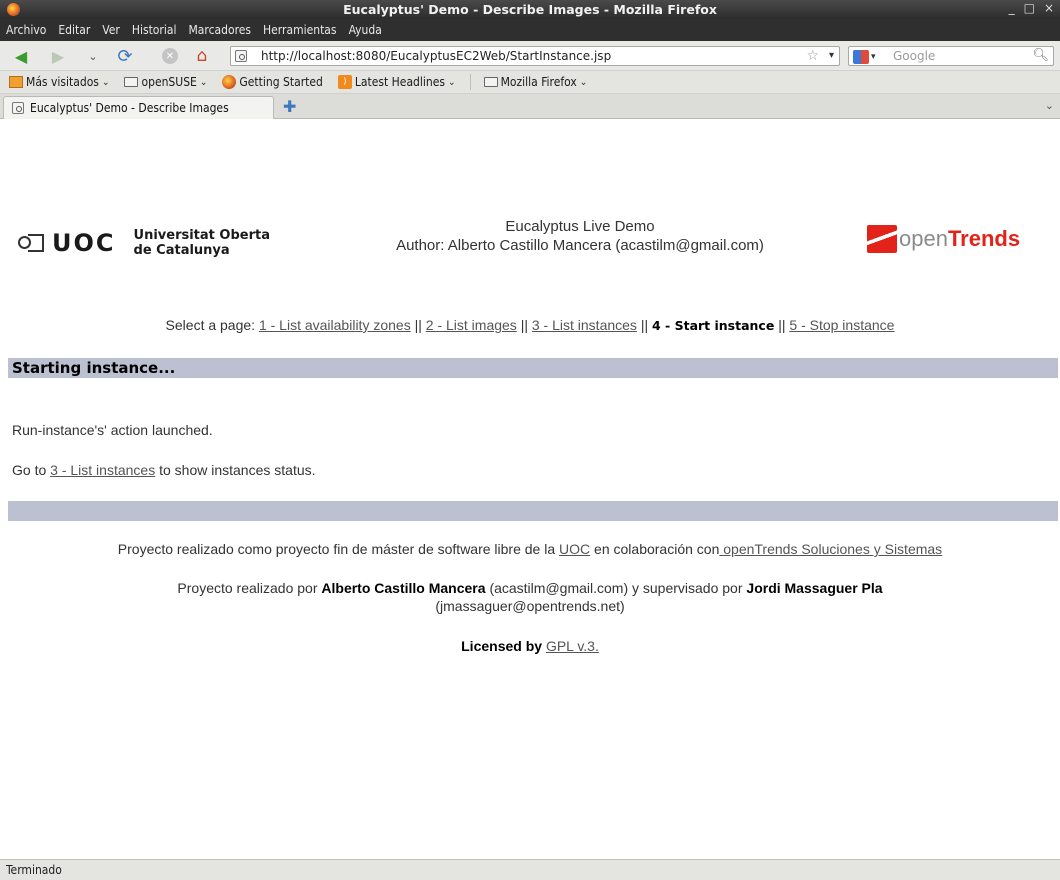  What do you see at coordinates (219, 30) in the screenshot?
I see `menu-marcadores: Marcadores` at bounding box center [219, 30].